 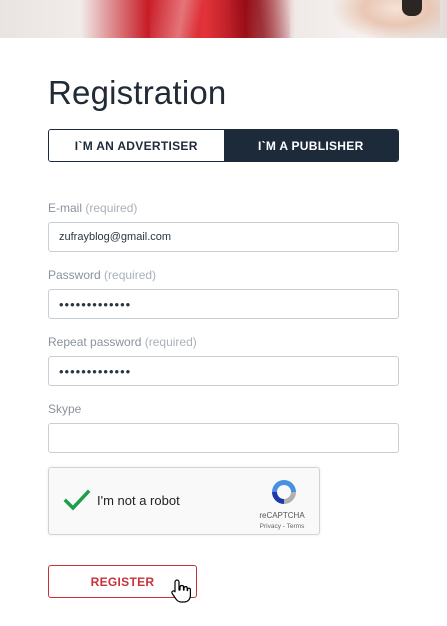 I want to click on tab-publisher: I`M A PUBLISHER, so click(x=310, y=145).